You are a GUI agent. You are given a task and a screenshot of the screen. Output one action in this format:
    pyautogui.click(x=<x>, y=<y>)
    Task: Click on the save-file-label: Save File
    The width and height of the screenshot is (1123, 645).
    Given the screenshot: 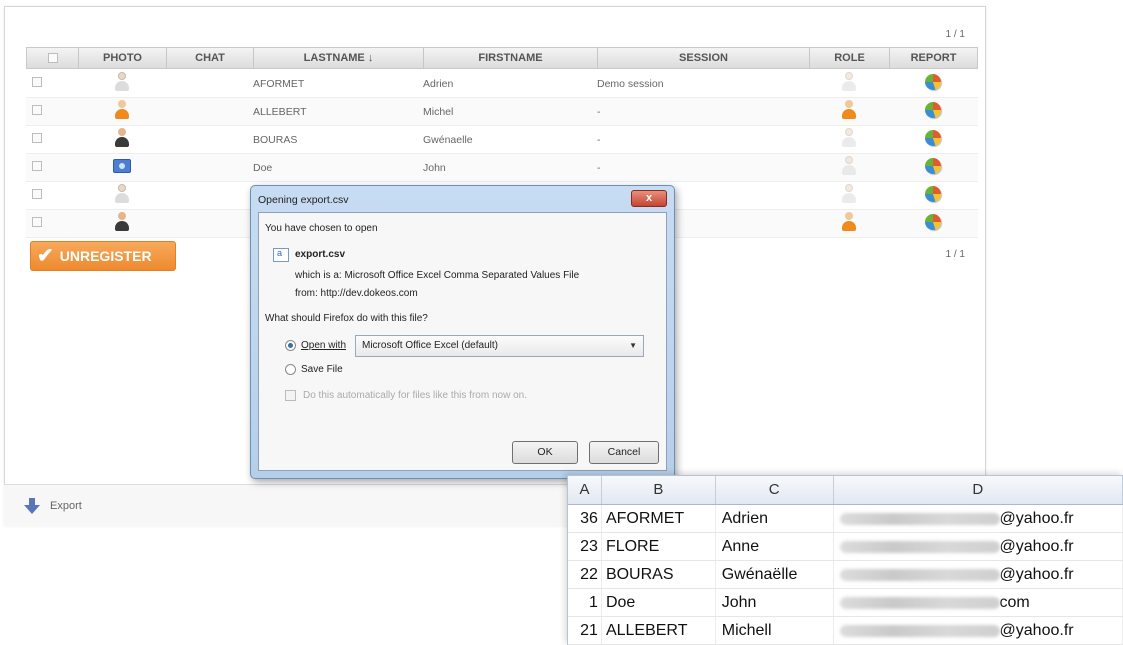 What is the action you would take?
    pyautogui.click(x=322, y=369)
    